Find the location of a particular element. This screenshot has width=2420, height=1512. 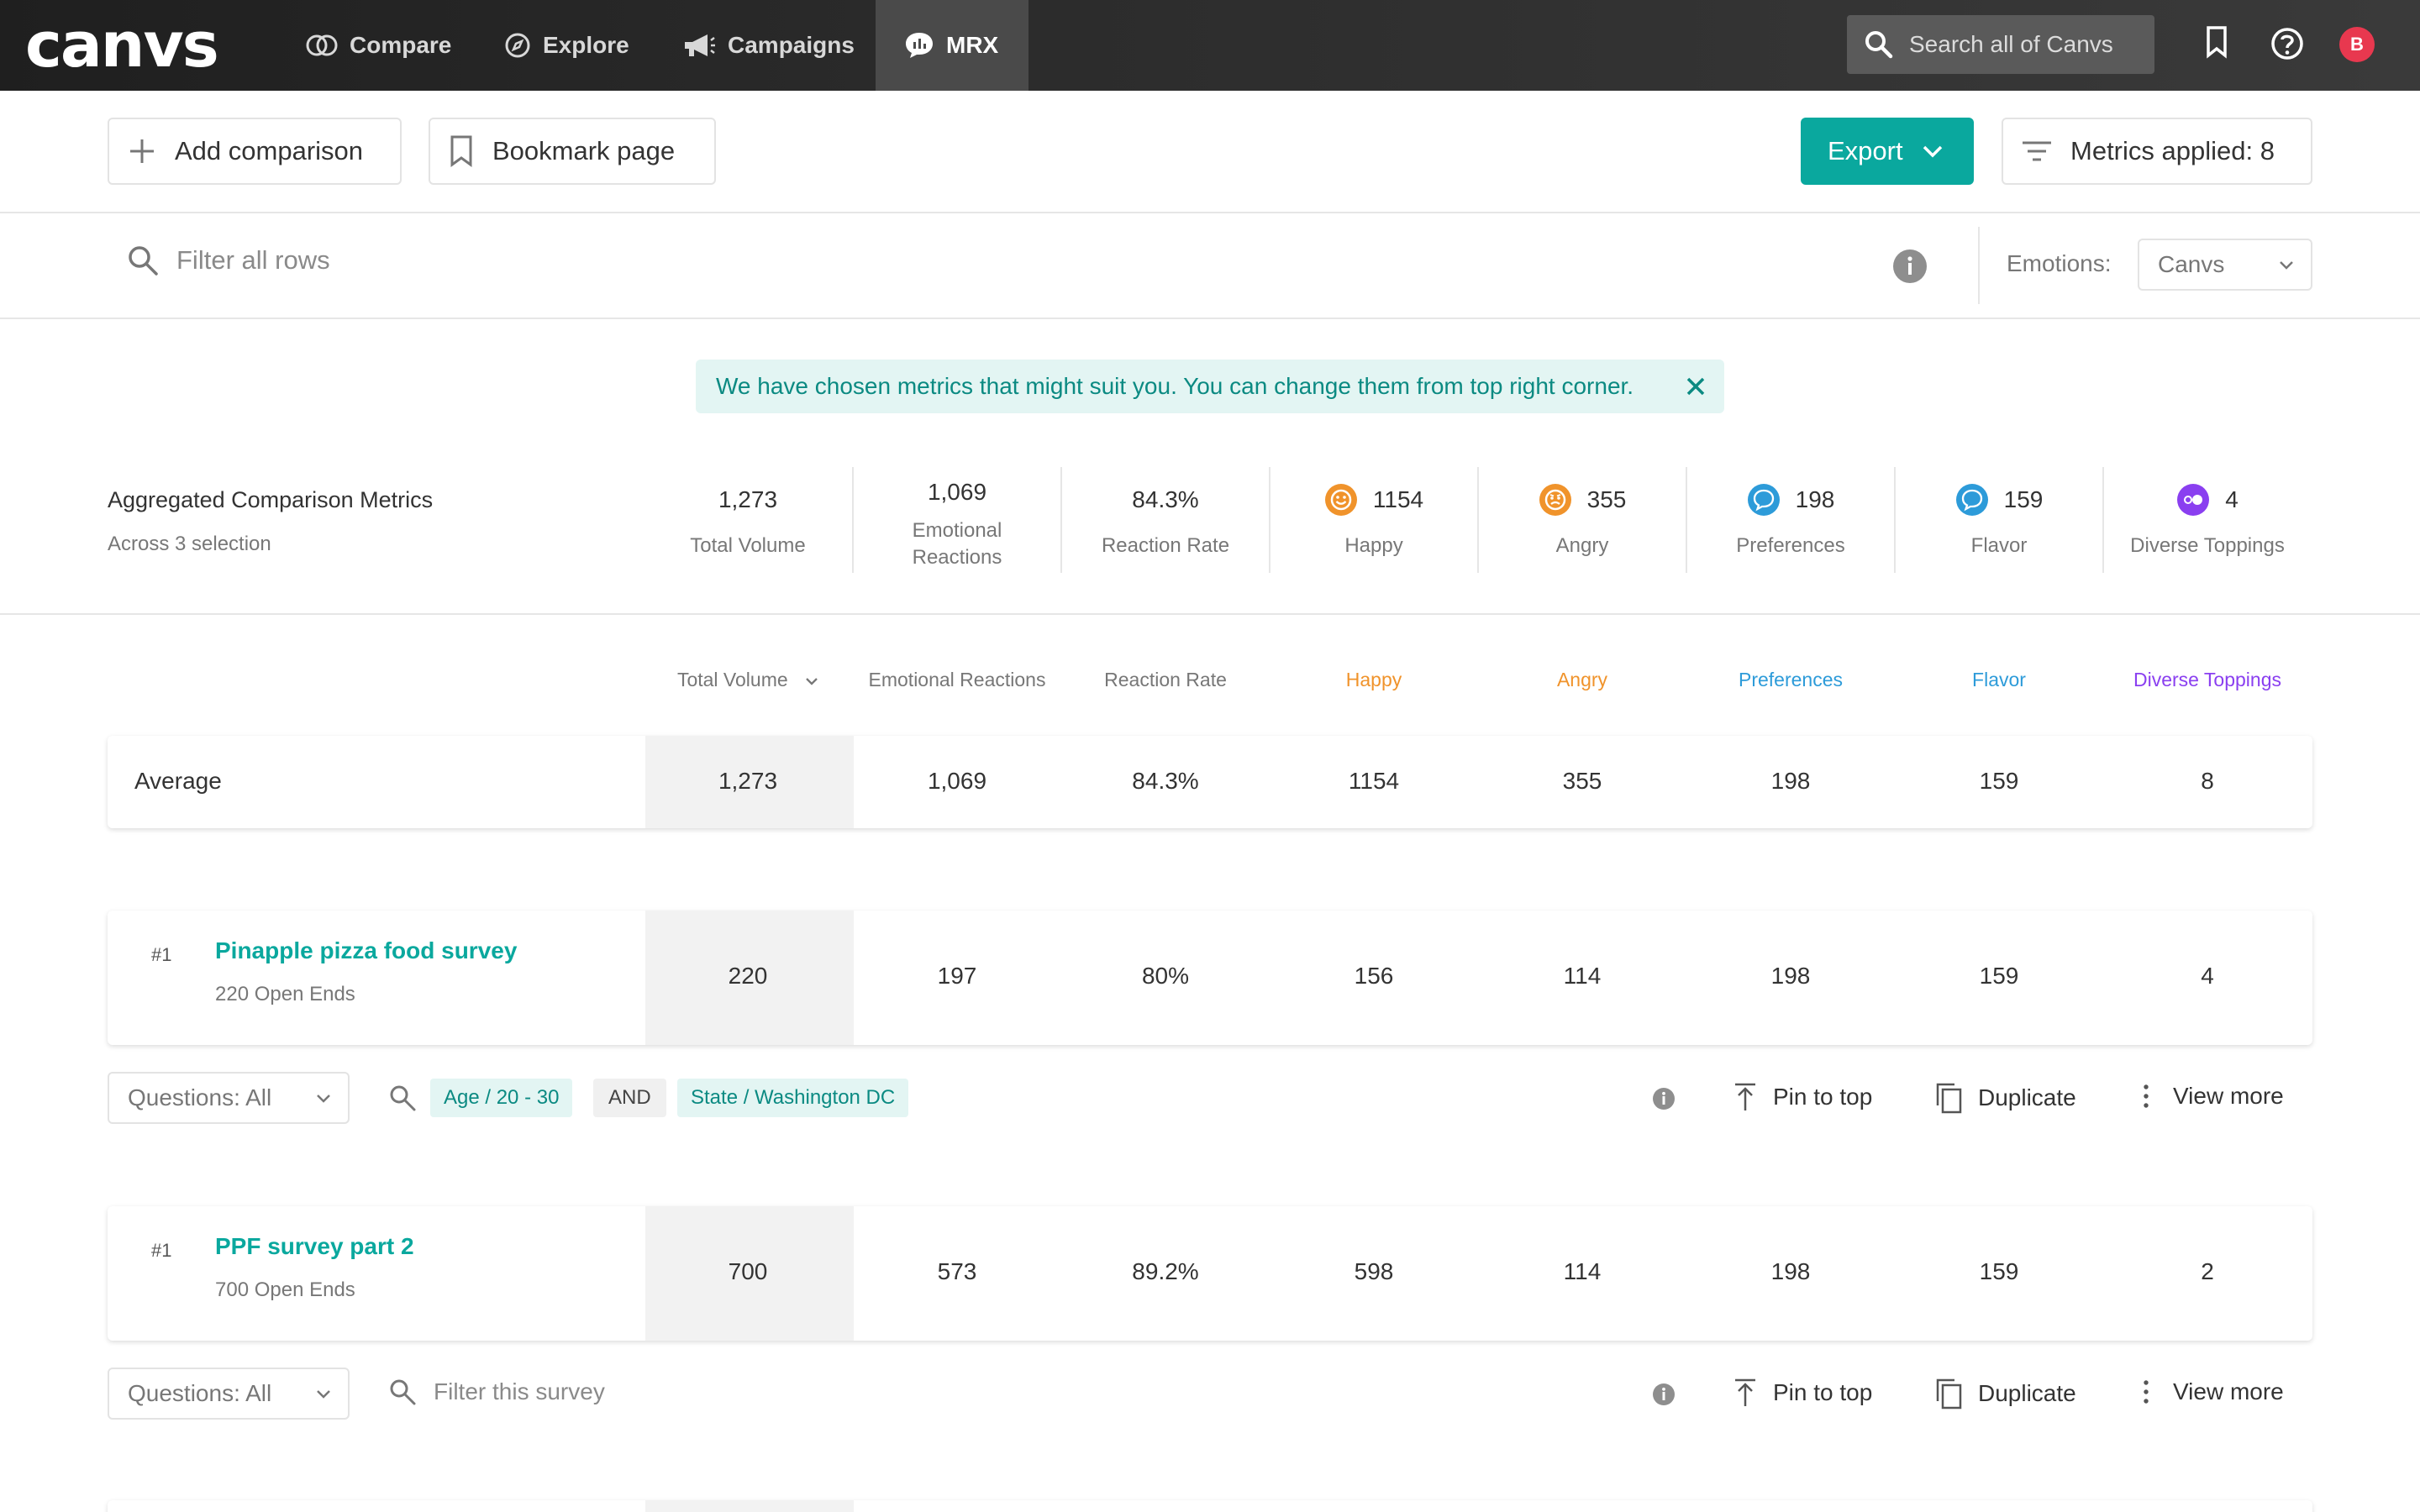

filter-all-rows-input: Filter all rows is located at coordinates (228, 260).